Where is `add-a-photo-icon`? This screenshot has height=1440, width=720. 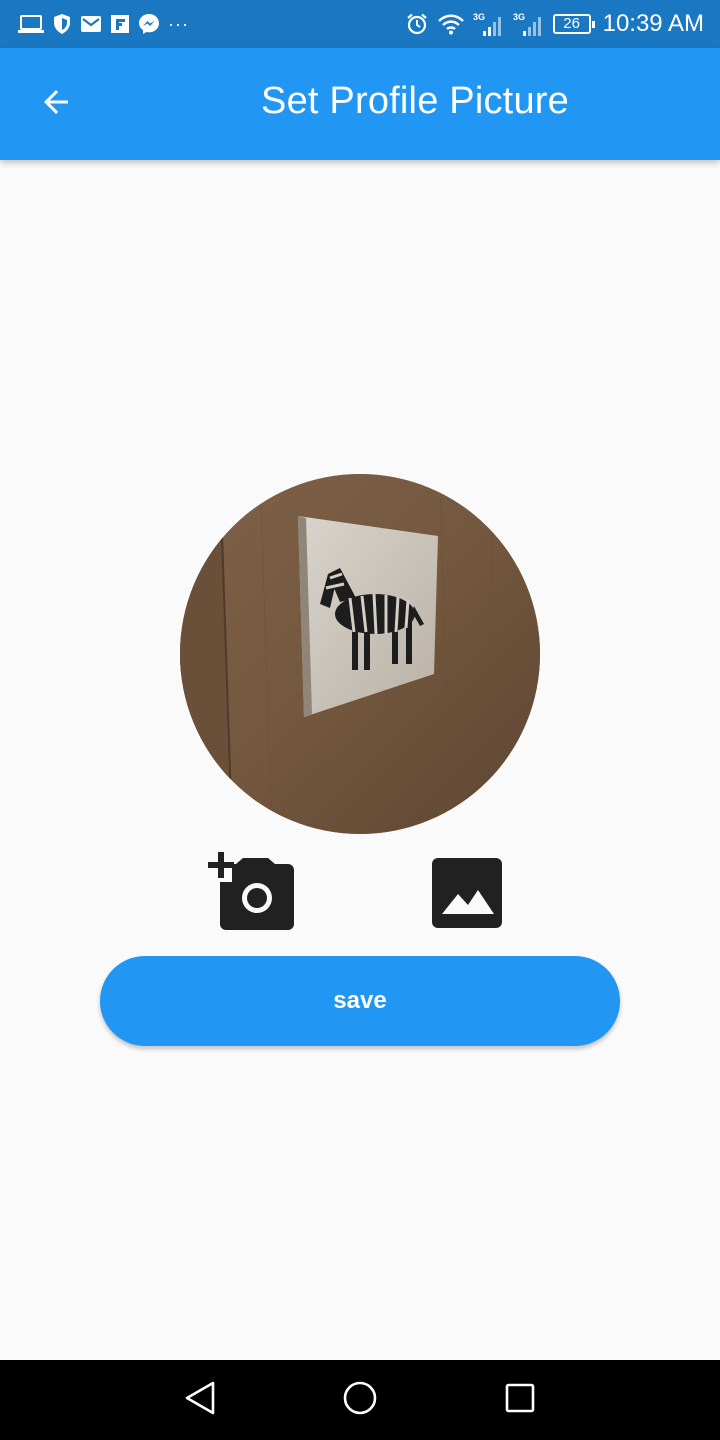 add-a-photo-icon is located at coordinates (252, 895).